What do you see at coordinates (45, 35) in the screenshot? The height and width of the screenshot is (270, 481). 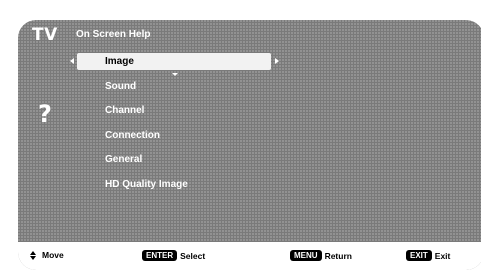 I see `tv-logo: TV` at bounding box center [45, 35].